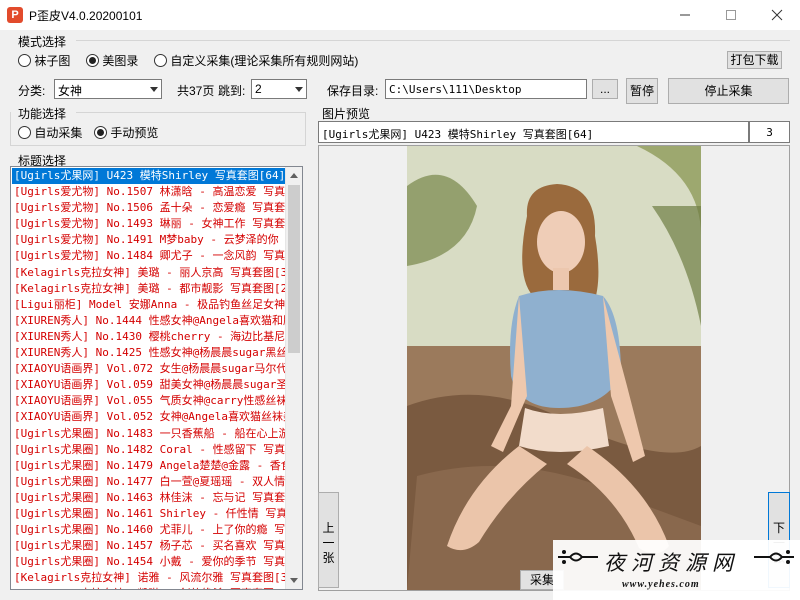  I want to click on pack-download-button: 打包下载, so click(754, 60).